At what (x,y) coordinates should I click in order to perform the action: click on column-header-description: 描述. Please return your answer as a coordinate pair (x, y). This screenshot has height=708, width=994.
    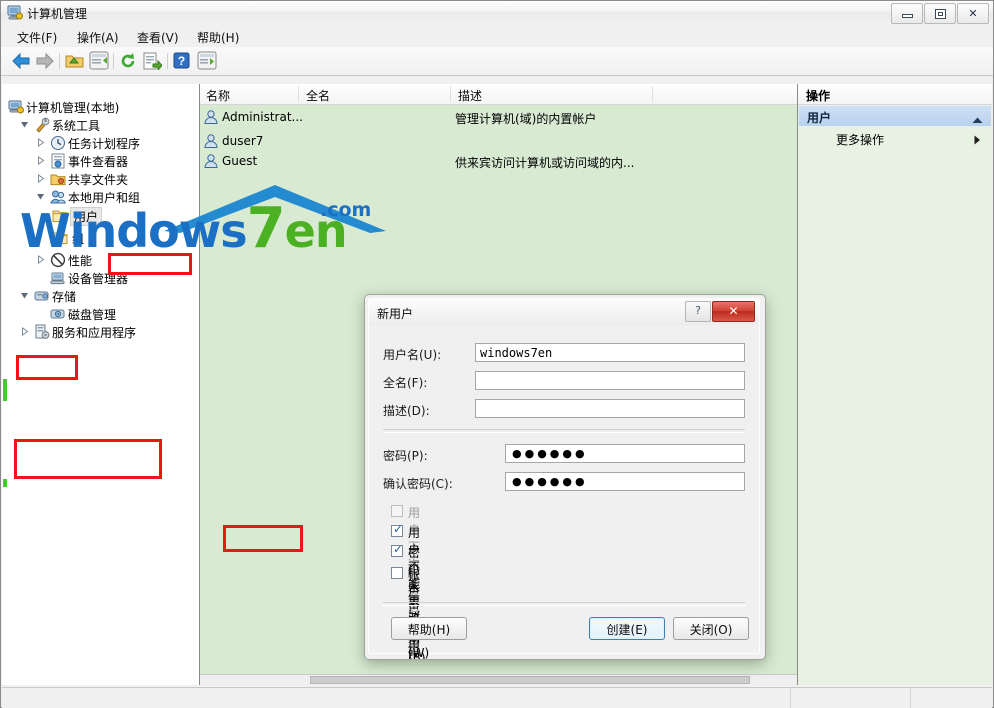
    Looking at the image, I should click on (470, 95).